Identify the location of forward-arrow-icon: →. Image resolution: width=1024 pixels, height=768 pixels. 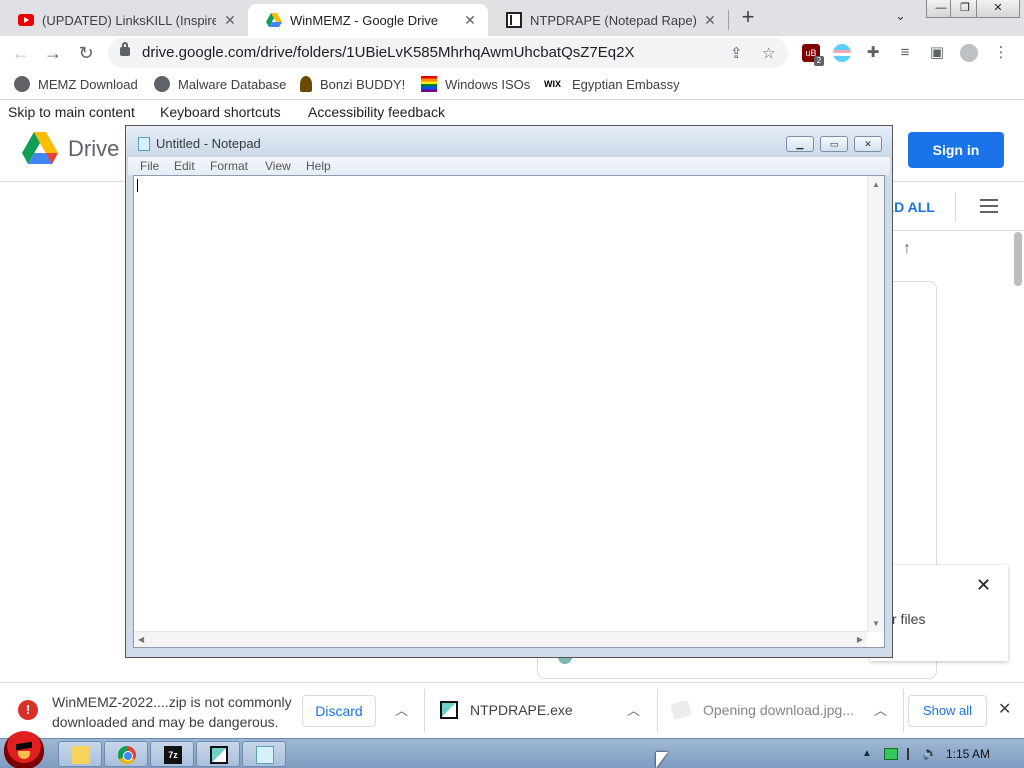
(53, 53).